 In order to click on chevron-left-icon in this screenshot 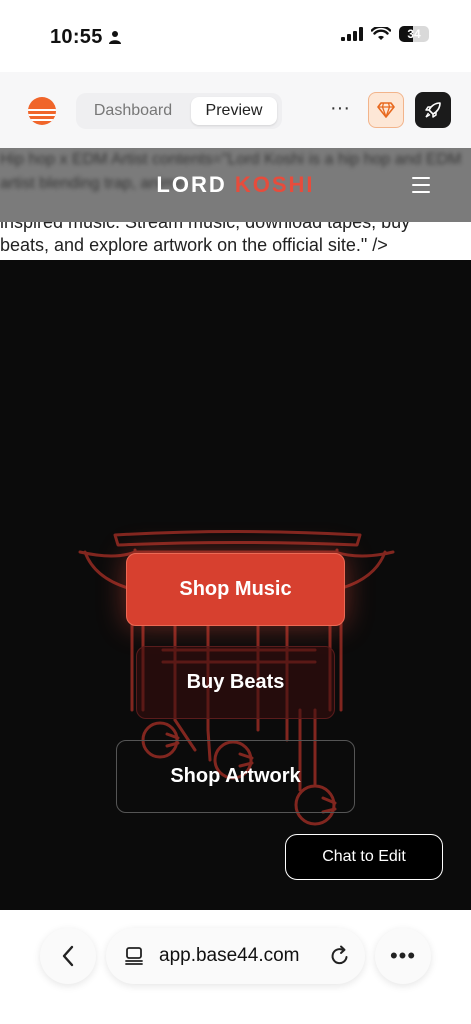, I will do `click(68, 956)`.